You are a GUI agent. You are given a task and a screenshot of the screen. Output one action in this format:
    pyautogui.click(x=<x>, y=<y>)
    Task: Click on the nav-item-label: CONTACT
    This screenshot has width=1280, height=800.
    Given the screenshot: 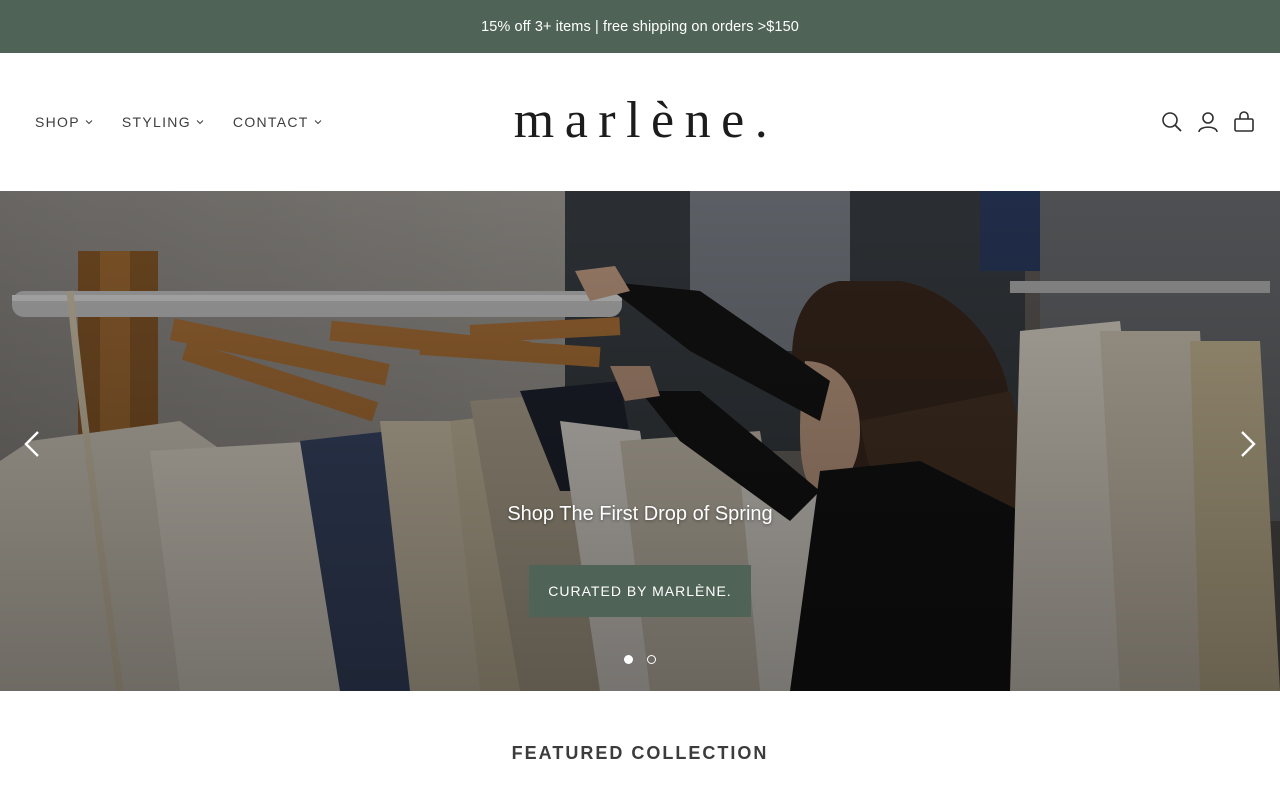 What is the action you would take?
    pyautogui.click(x=270, y=122)
    